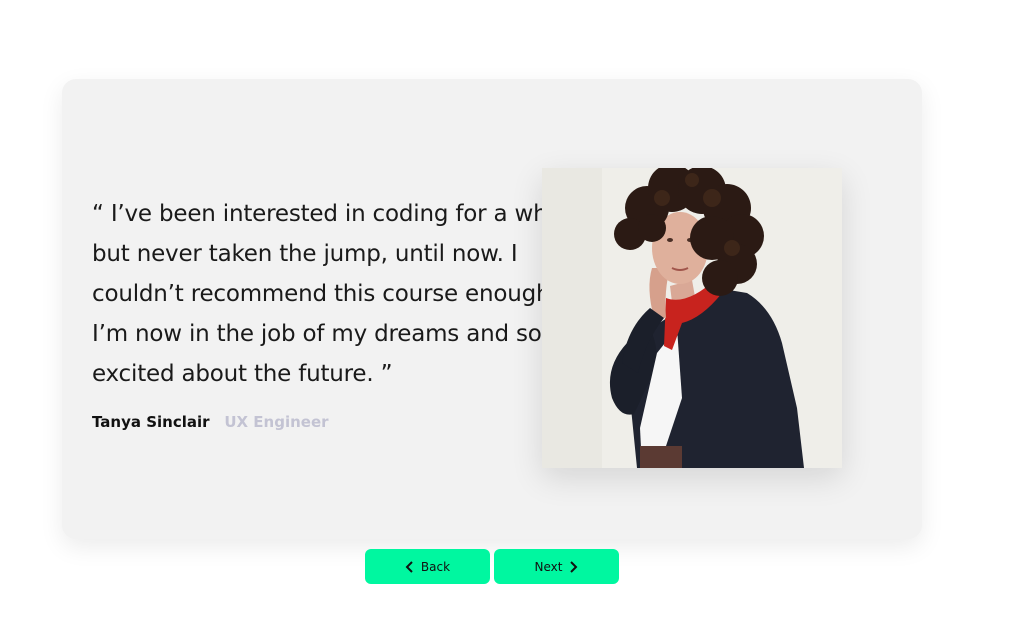 The width and height of the screenshot is (1013, 626). I want to click on testimonial-author: Tanya Sinclair UX Engineer, so click(210, 422).